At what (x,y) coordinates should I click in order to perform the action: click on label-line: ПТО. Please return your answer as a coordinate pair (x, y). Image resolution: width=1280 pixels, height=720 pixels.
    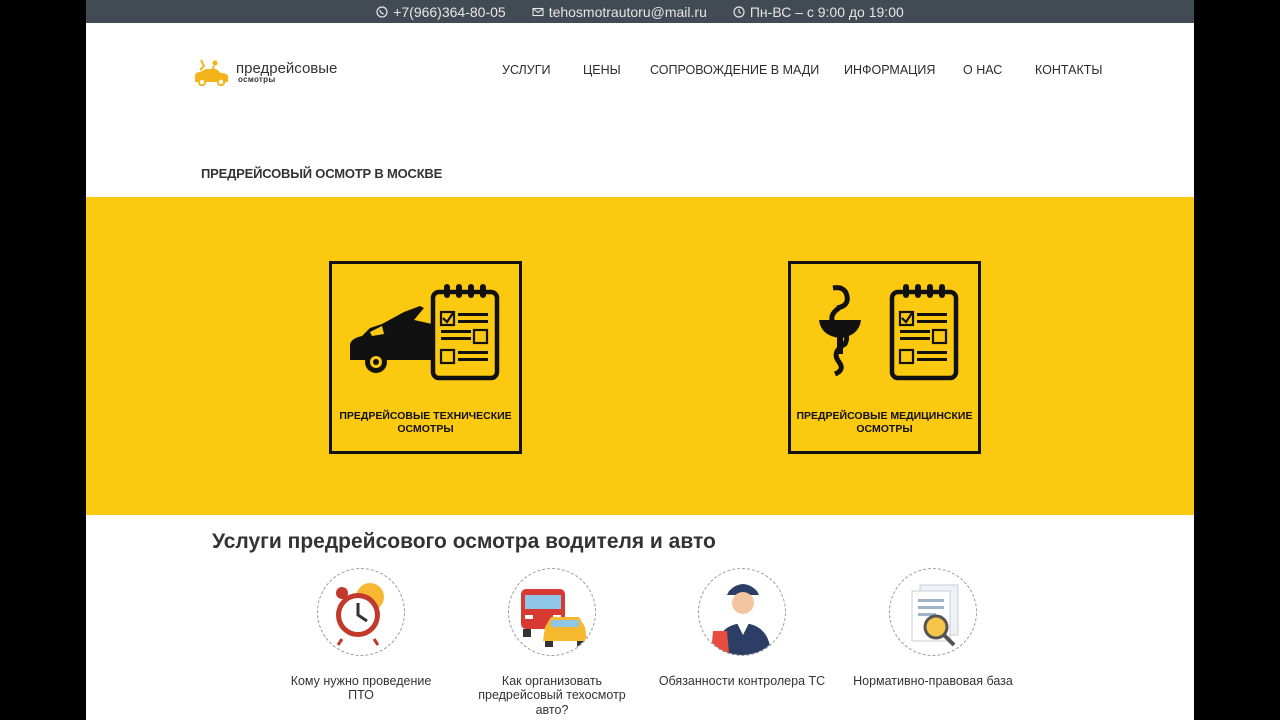
    Looking at the image, I should click on (361, 695).